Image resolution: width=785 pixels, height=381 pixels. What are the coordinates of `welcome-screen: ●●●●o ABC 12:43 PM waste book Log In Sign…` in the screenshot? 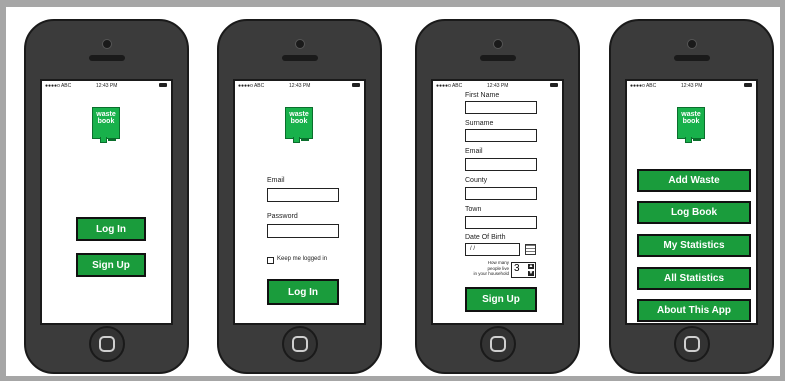 It's located at (106, 202).